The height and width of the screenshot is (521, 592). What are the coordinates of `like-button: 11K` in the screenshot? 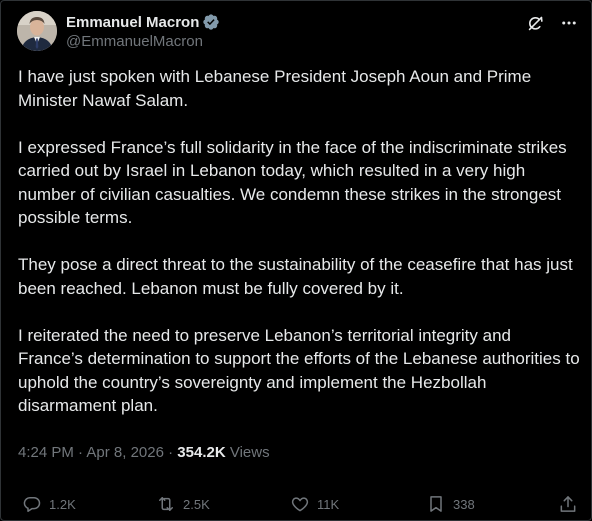 It's located at (314, 504).